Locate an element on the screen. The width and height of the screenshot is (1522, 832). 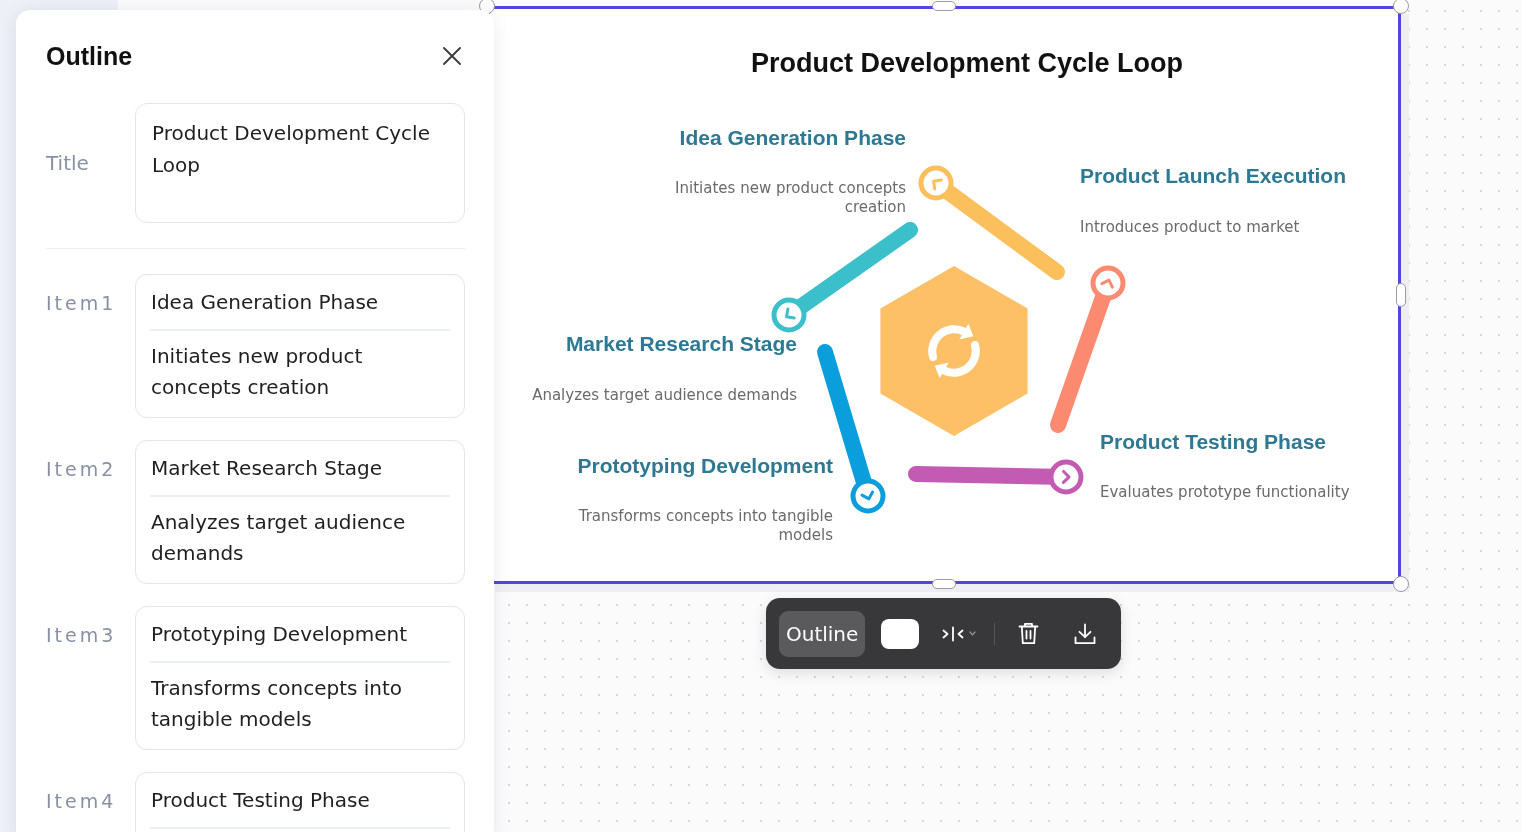
item-label: Item2 is located at coordinates (82, 469).